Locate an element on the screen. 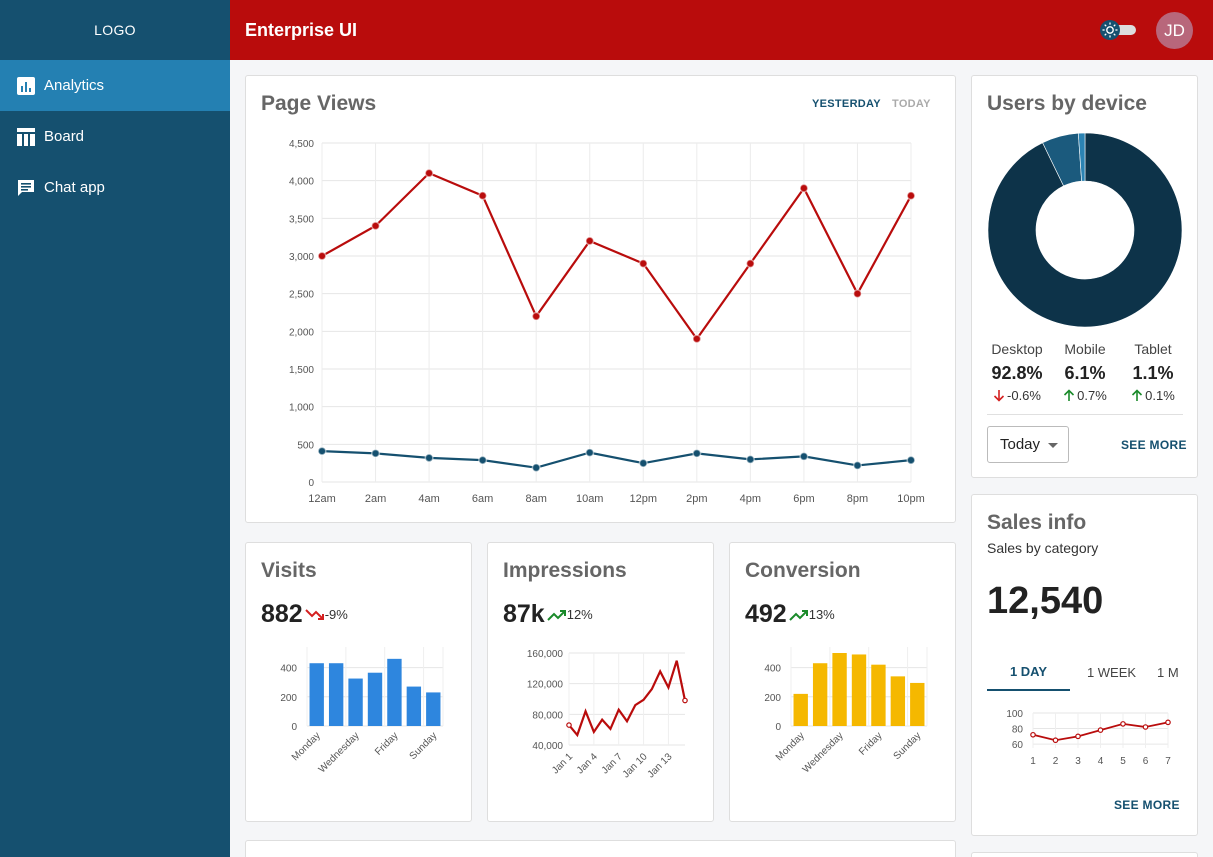 The image size is (1213, 857). device-label: Desktop is located at coordinates (1017, 349).